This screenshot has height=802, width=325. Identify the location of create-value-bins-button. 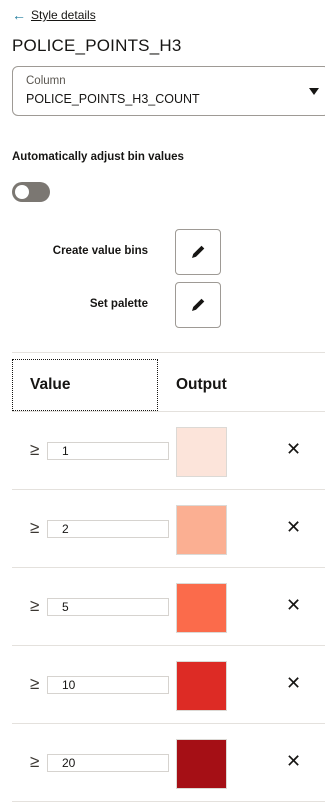
(198, 252).